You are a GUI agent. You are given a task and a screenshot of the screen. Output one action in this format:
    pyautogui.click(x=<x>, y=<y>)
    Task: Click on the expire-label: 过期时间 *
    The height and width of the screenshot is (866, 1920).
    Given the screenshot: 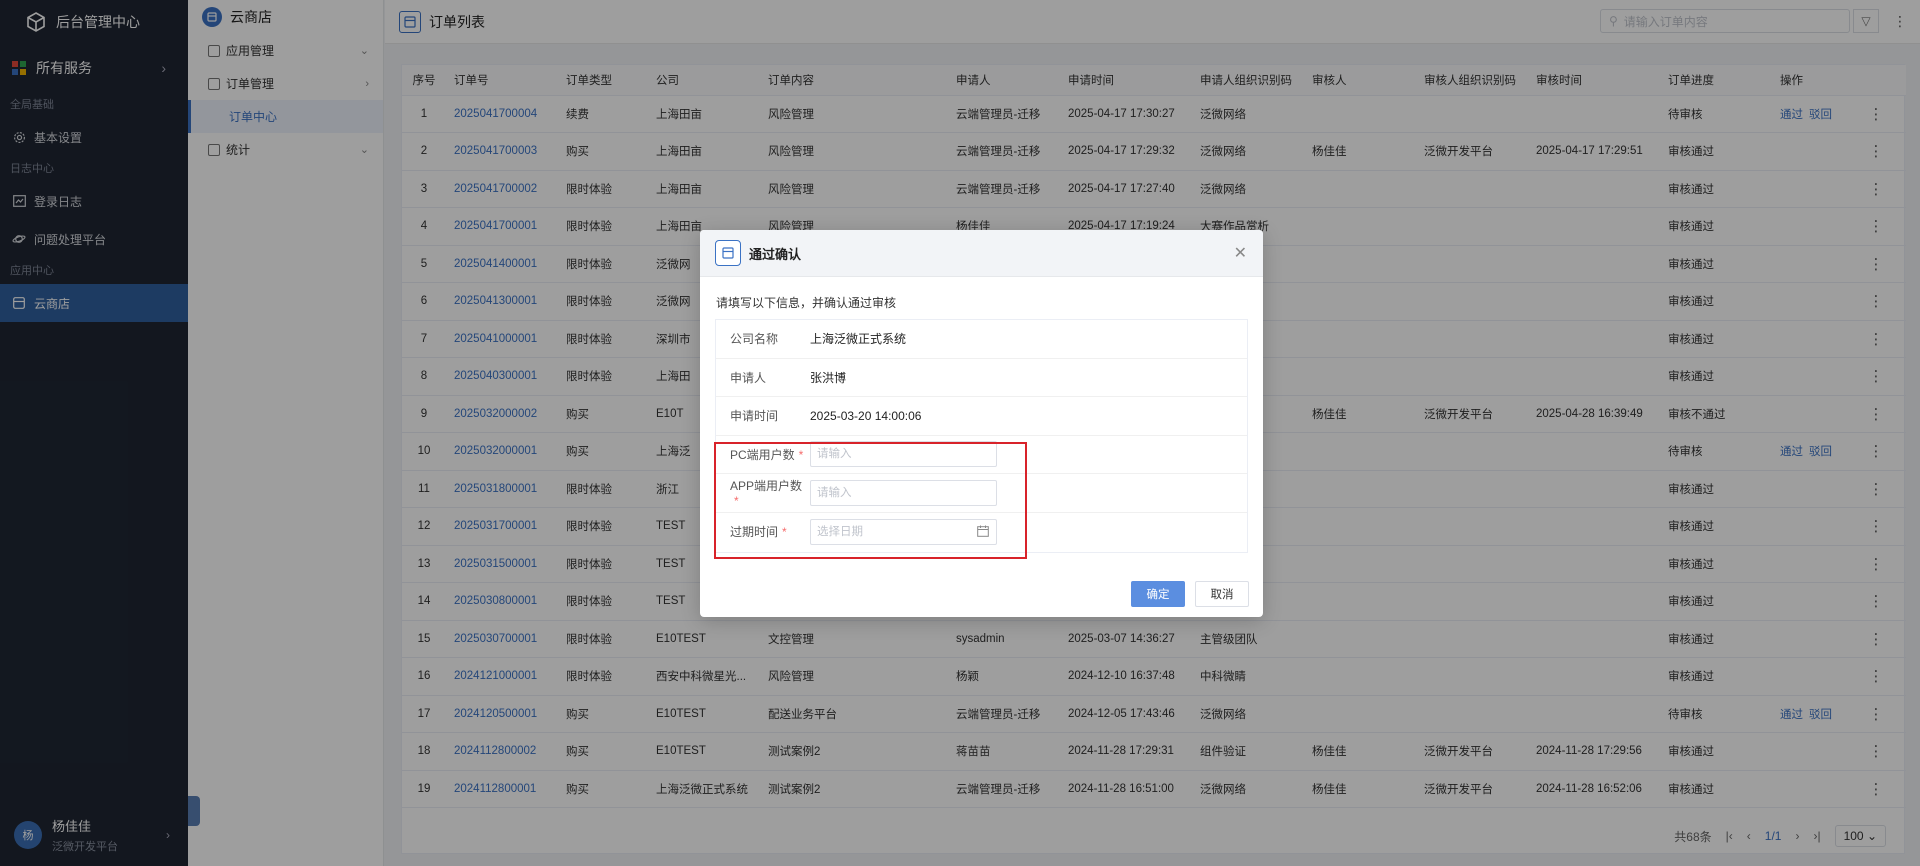 What is the action you would take?
    pyautogui.click(x=763, y=531)
    